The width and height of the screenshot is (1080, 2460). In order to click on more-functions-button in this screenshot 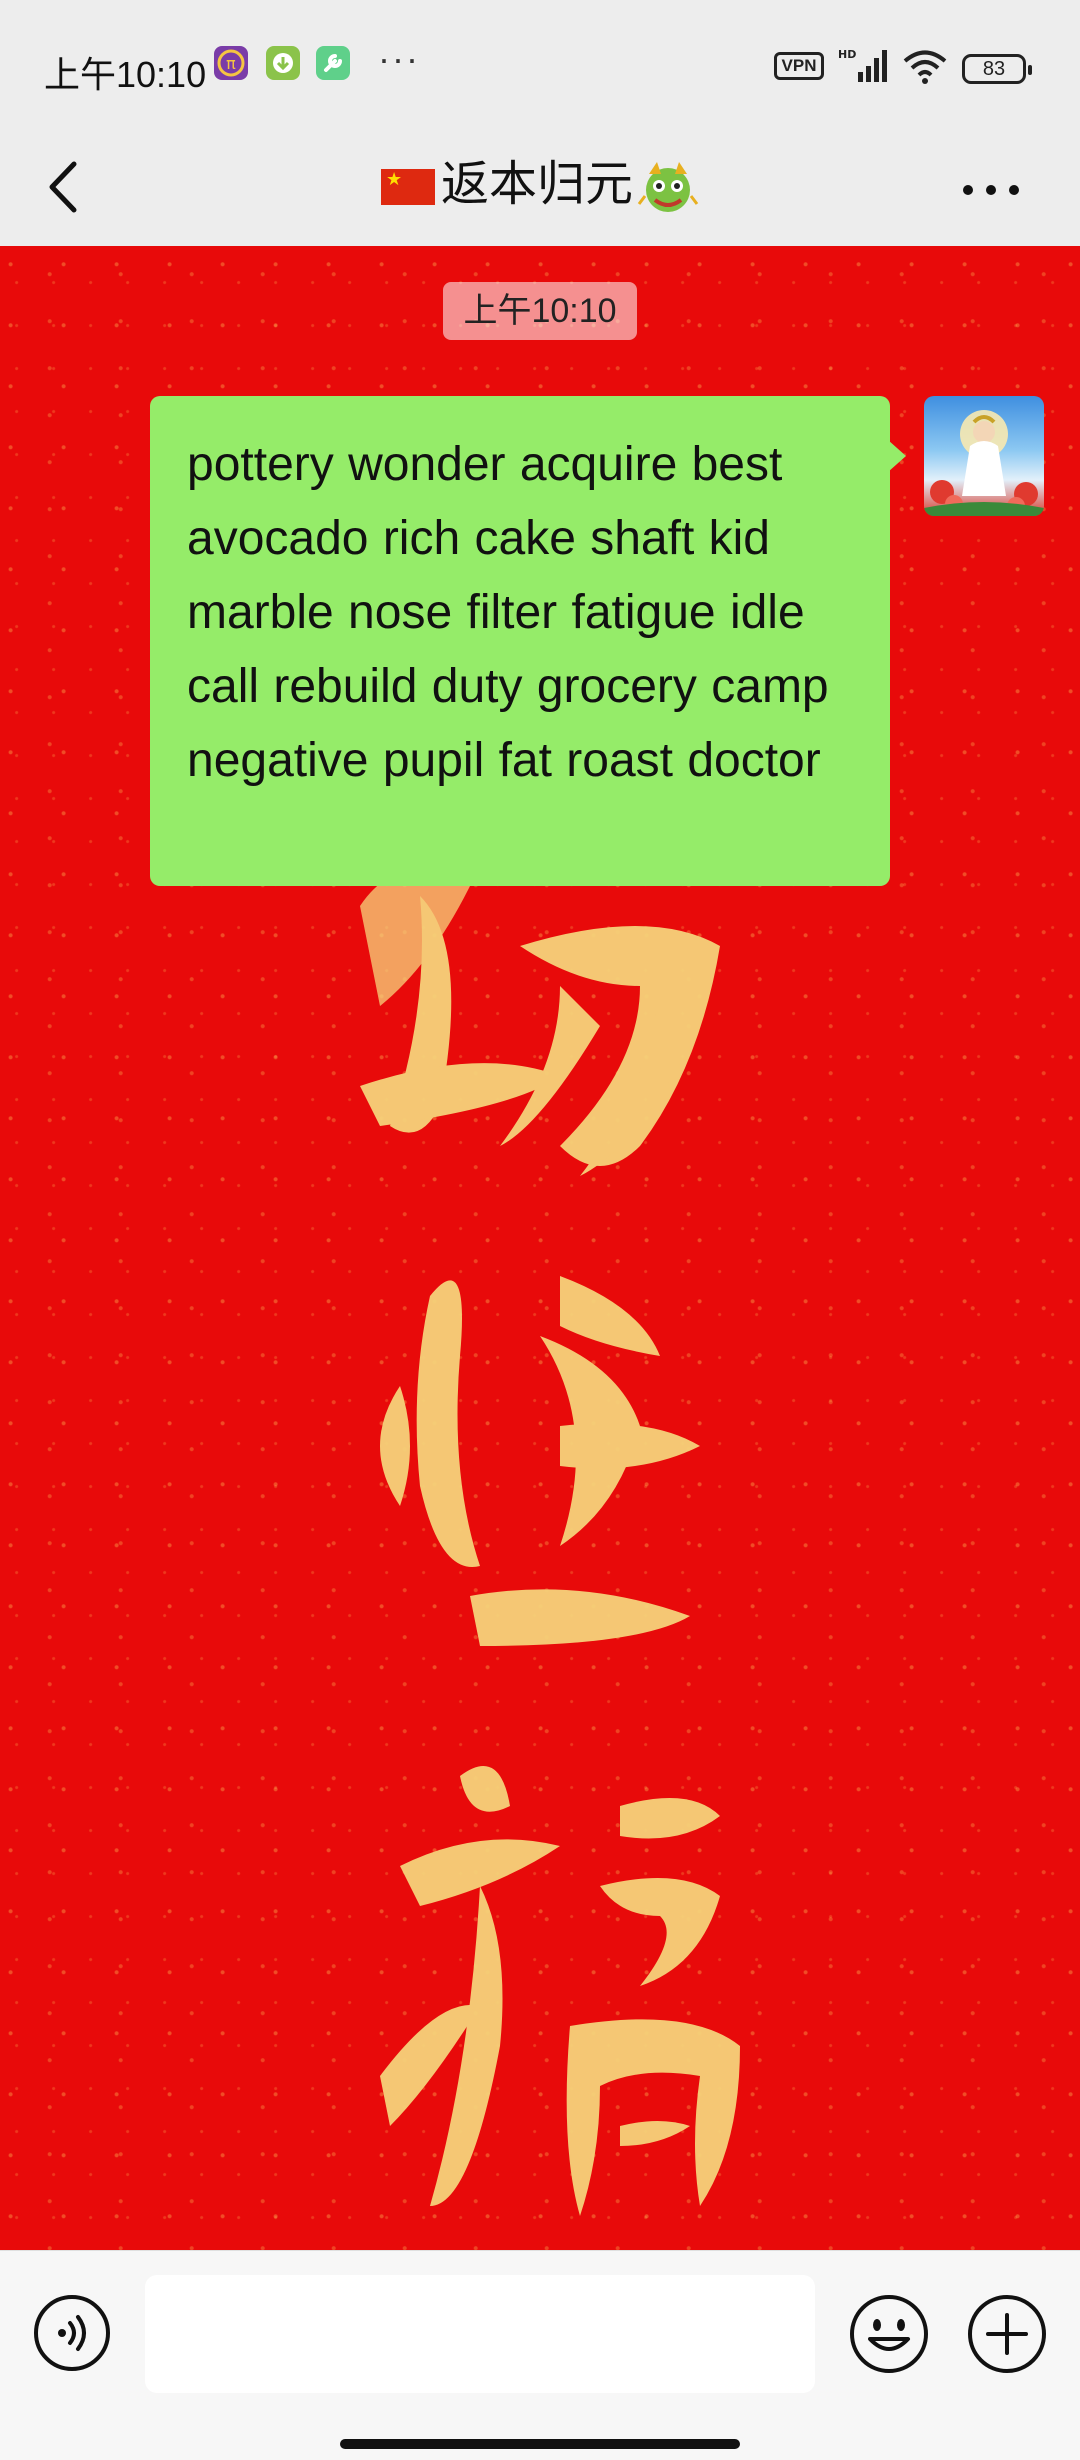, I will do `click(1007, 2334)`.